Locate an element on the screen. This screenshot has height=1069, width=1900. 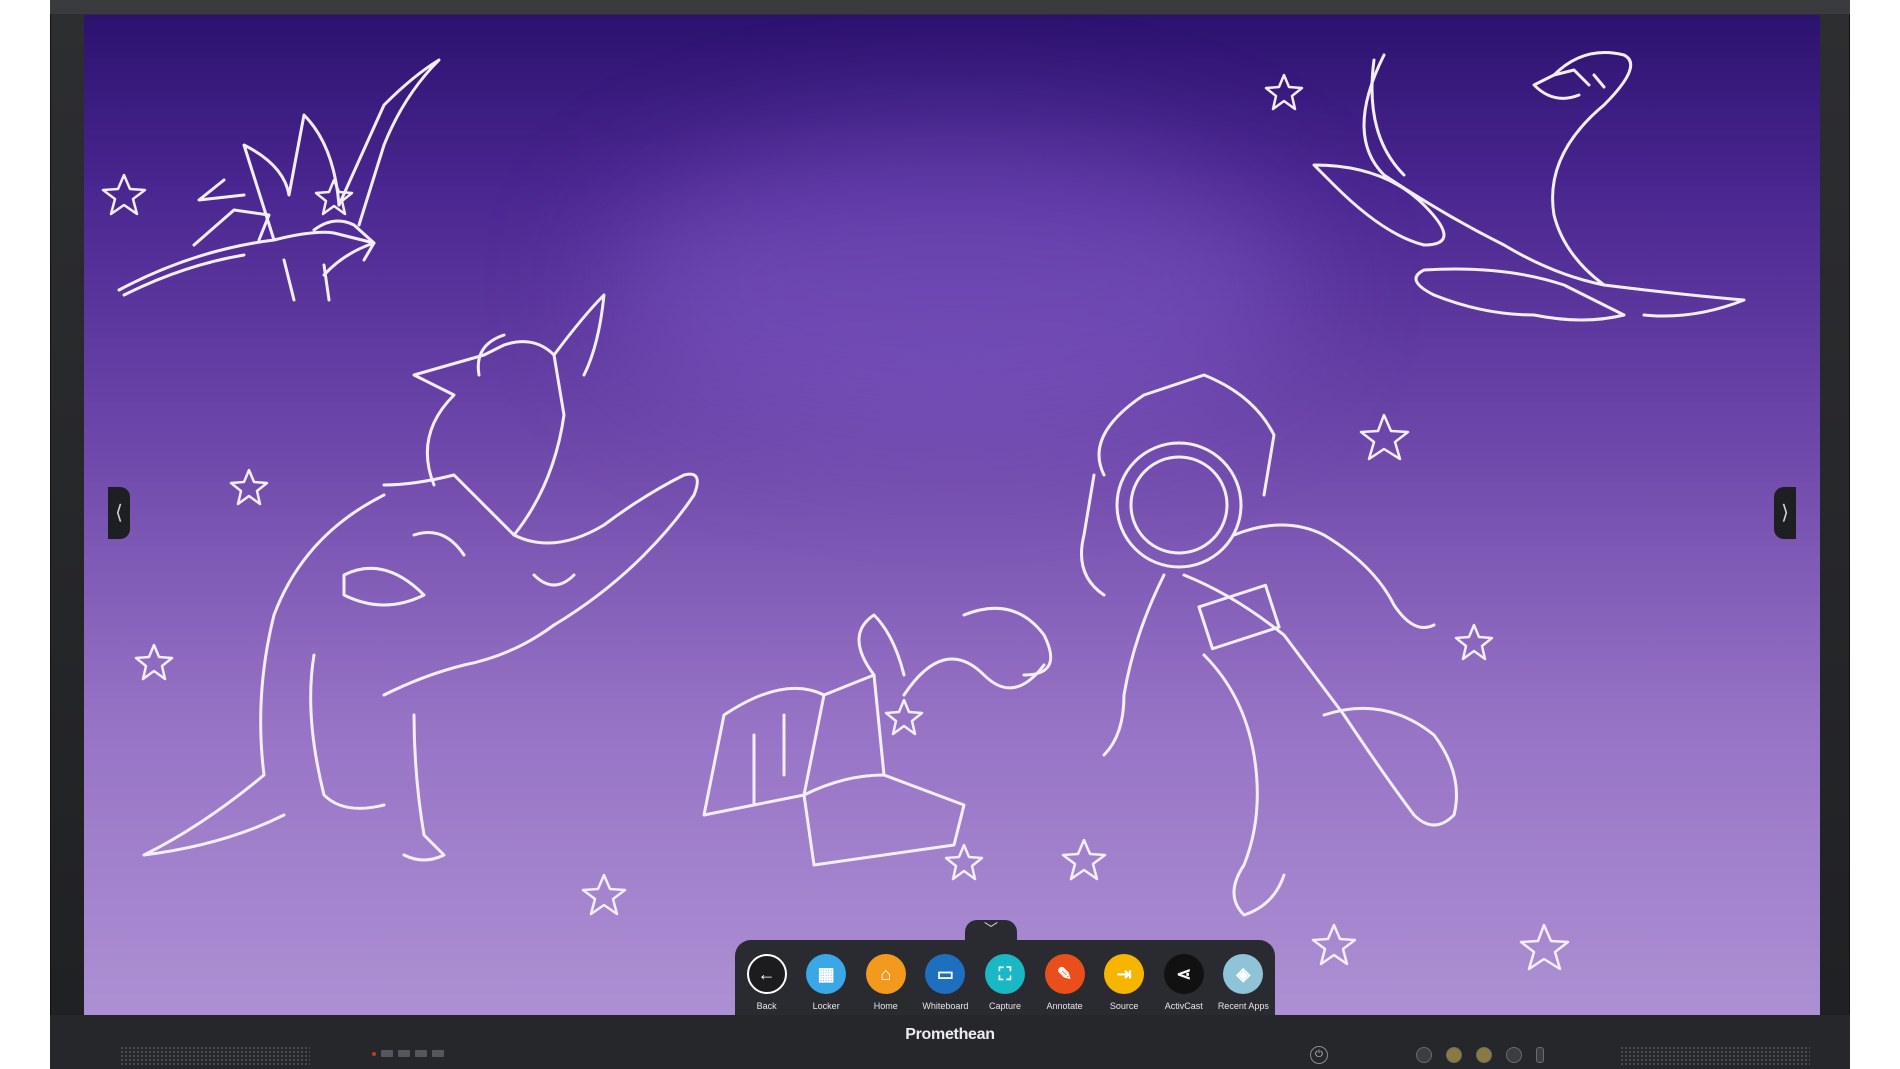
chevron-left-icon: ⟨ is located at coordinates (119, 513).